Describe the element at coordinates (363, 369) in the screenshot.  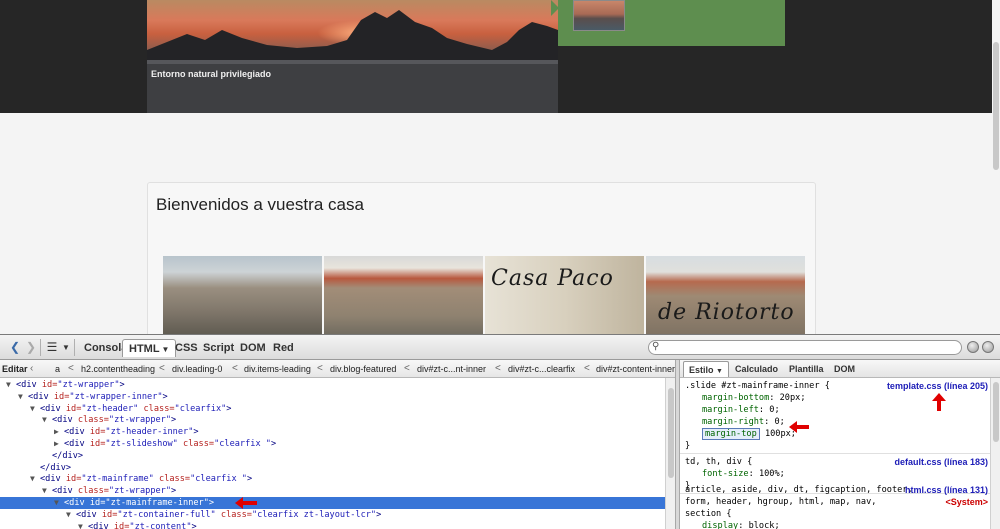
I see `breadcrumb-item: div.blog-featured` at that location.